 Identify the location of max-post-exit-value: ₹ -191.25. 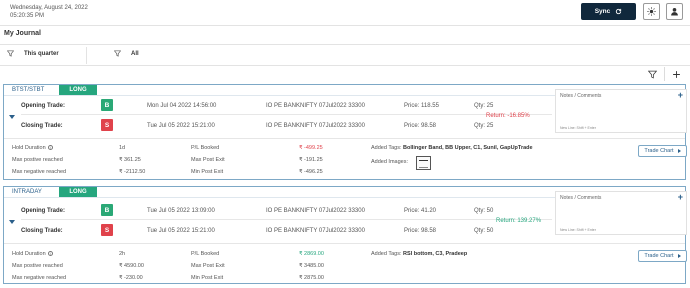
(311, 160).